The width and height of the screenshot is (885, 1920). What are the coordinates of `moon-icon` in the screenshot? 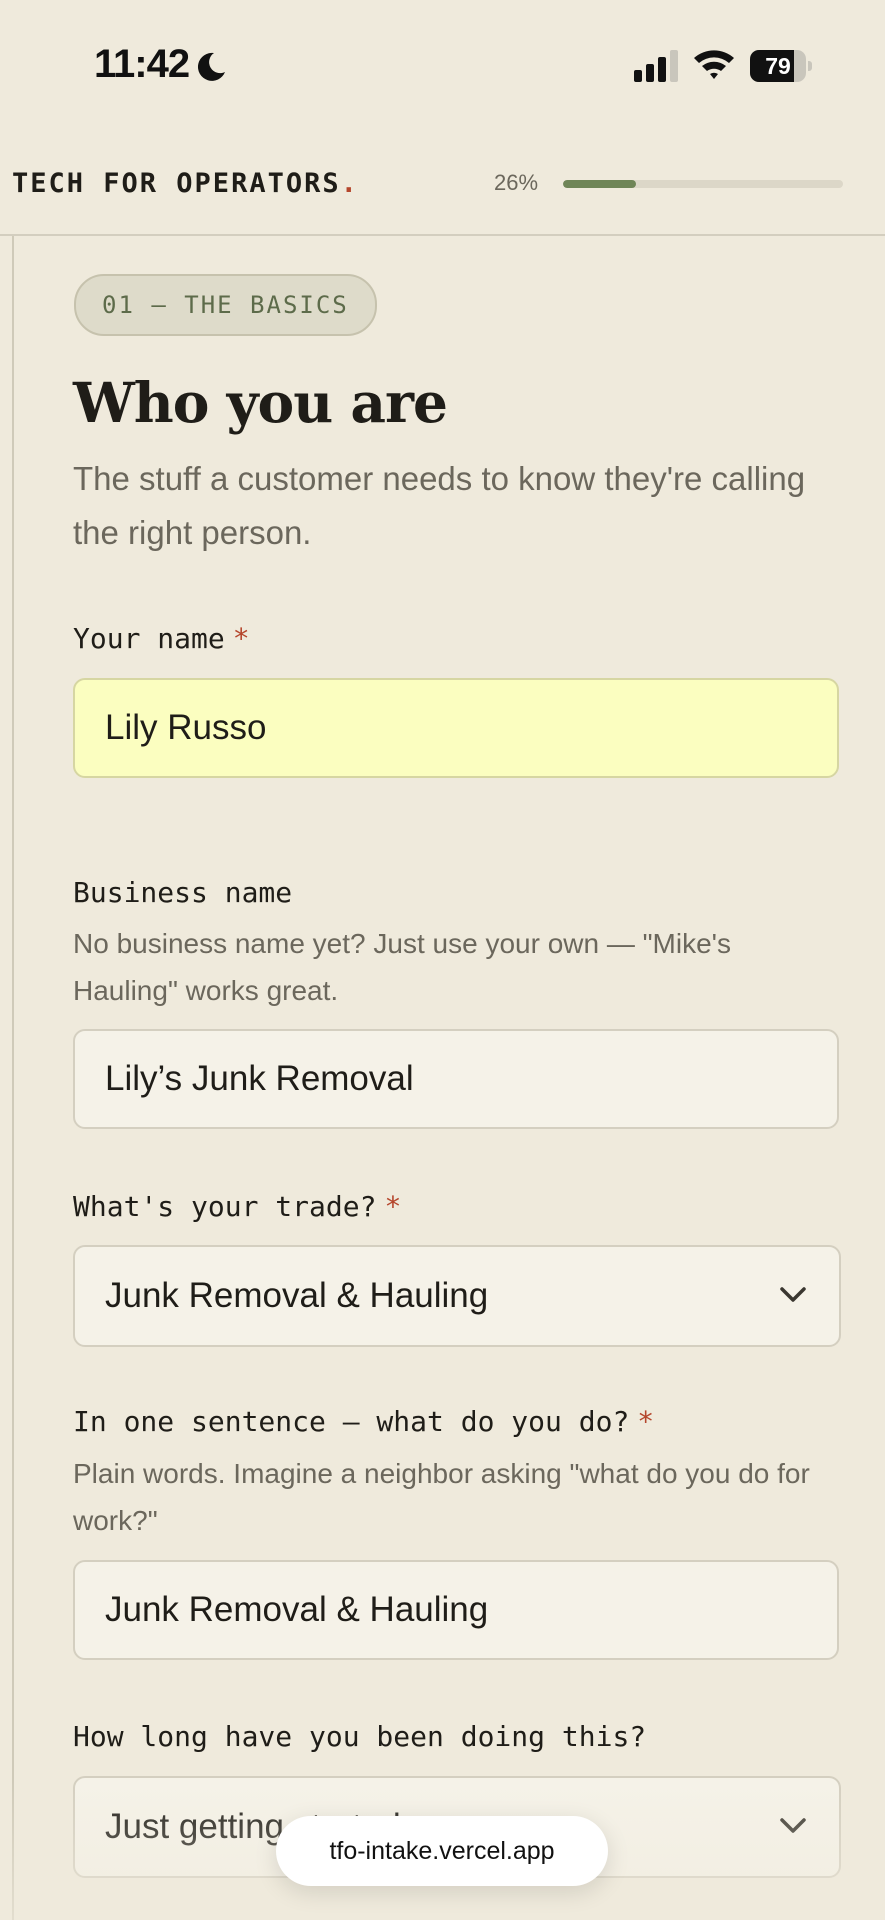 It's located at (211, 66).